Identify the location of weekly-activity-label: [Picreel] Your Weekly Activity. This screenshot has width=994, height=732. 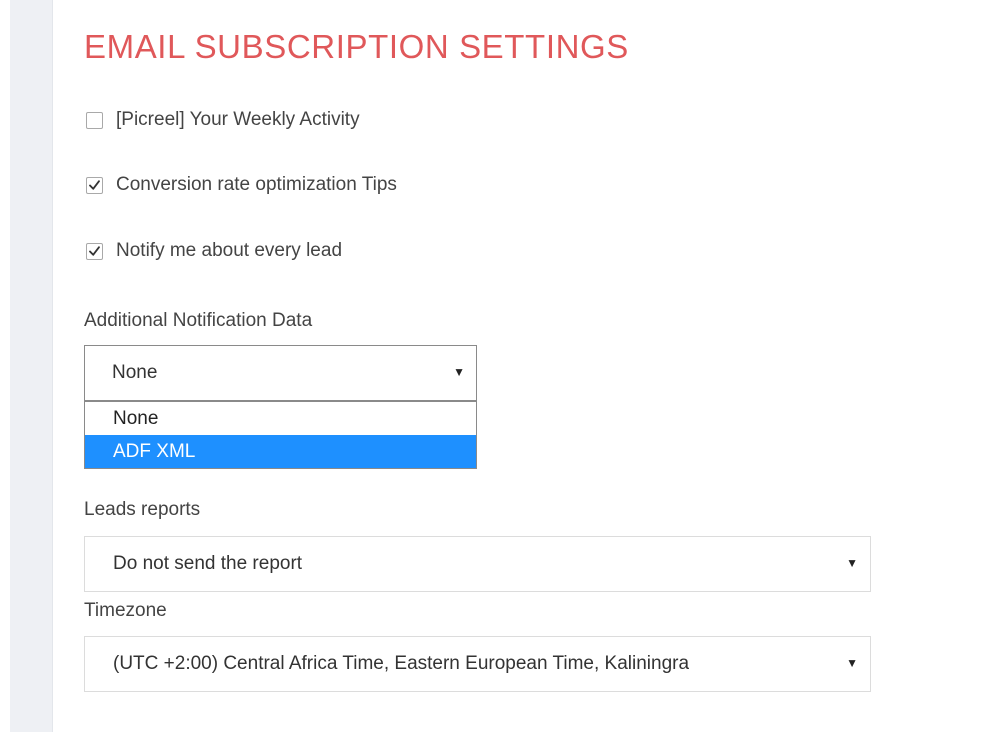
(238, 119).